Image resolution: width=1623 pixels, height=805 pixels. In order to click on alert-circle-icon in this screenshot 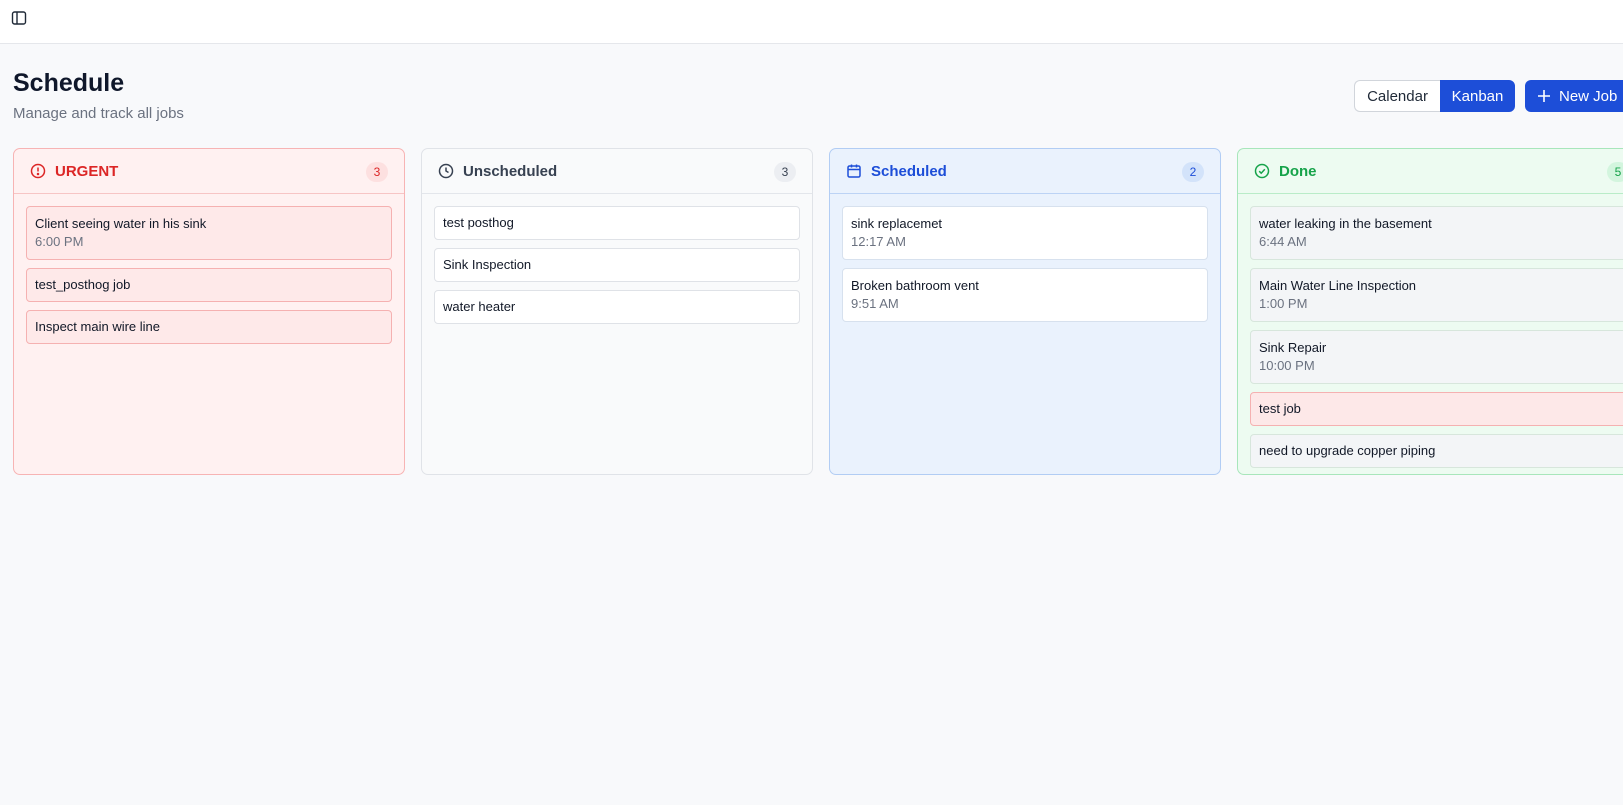, I will do `click(38, 171)`.